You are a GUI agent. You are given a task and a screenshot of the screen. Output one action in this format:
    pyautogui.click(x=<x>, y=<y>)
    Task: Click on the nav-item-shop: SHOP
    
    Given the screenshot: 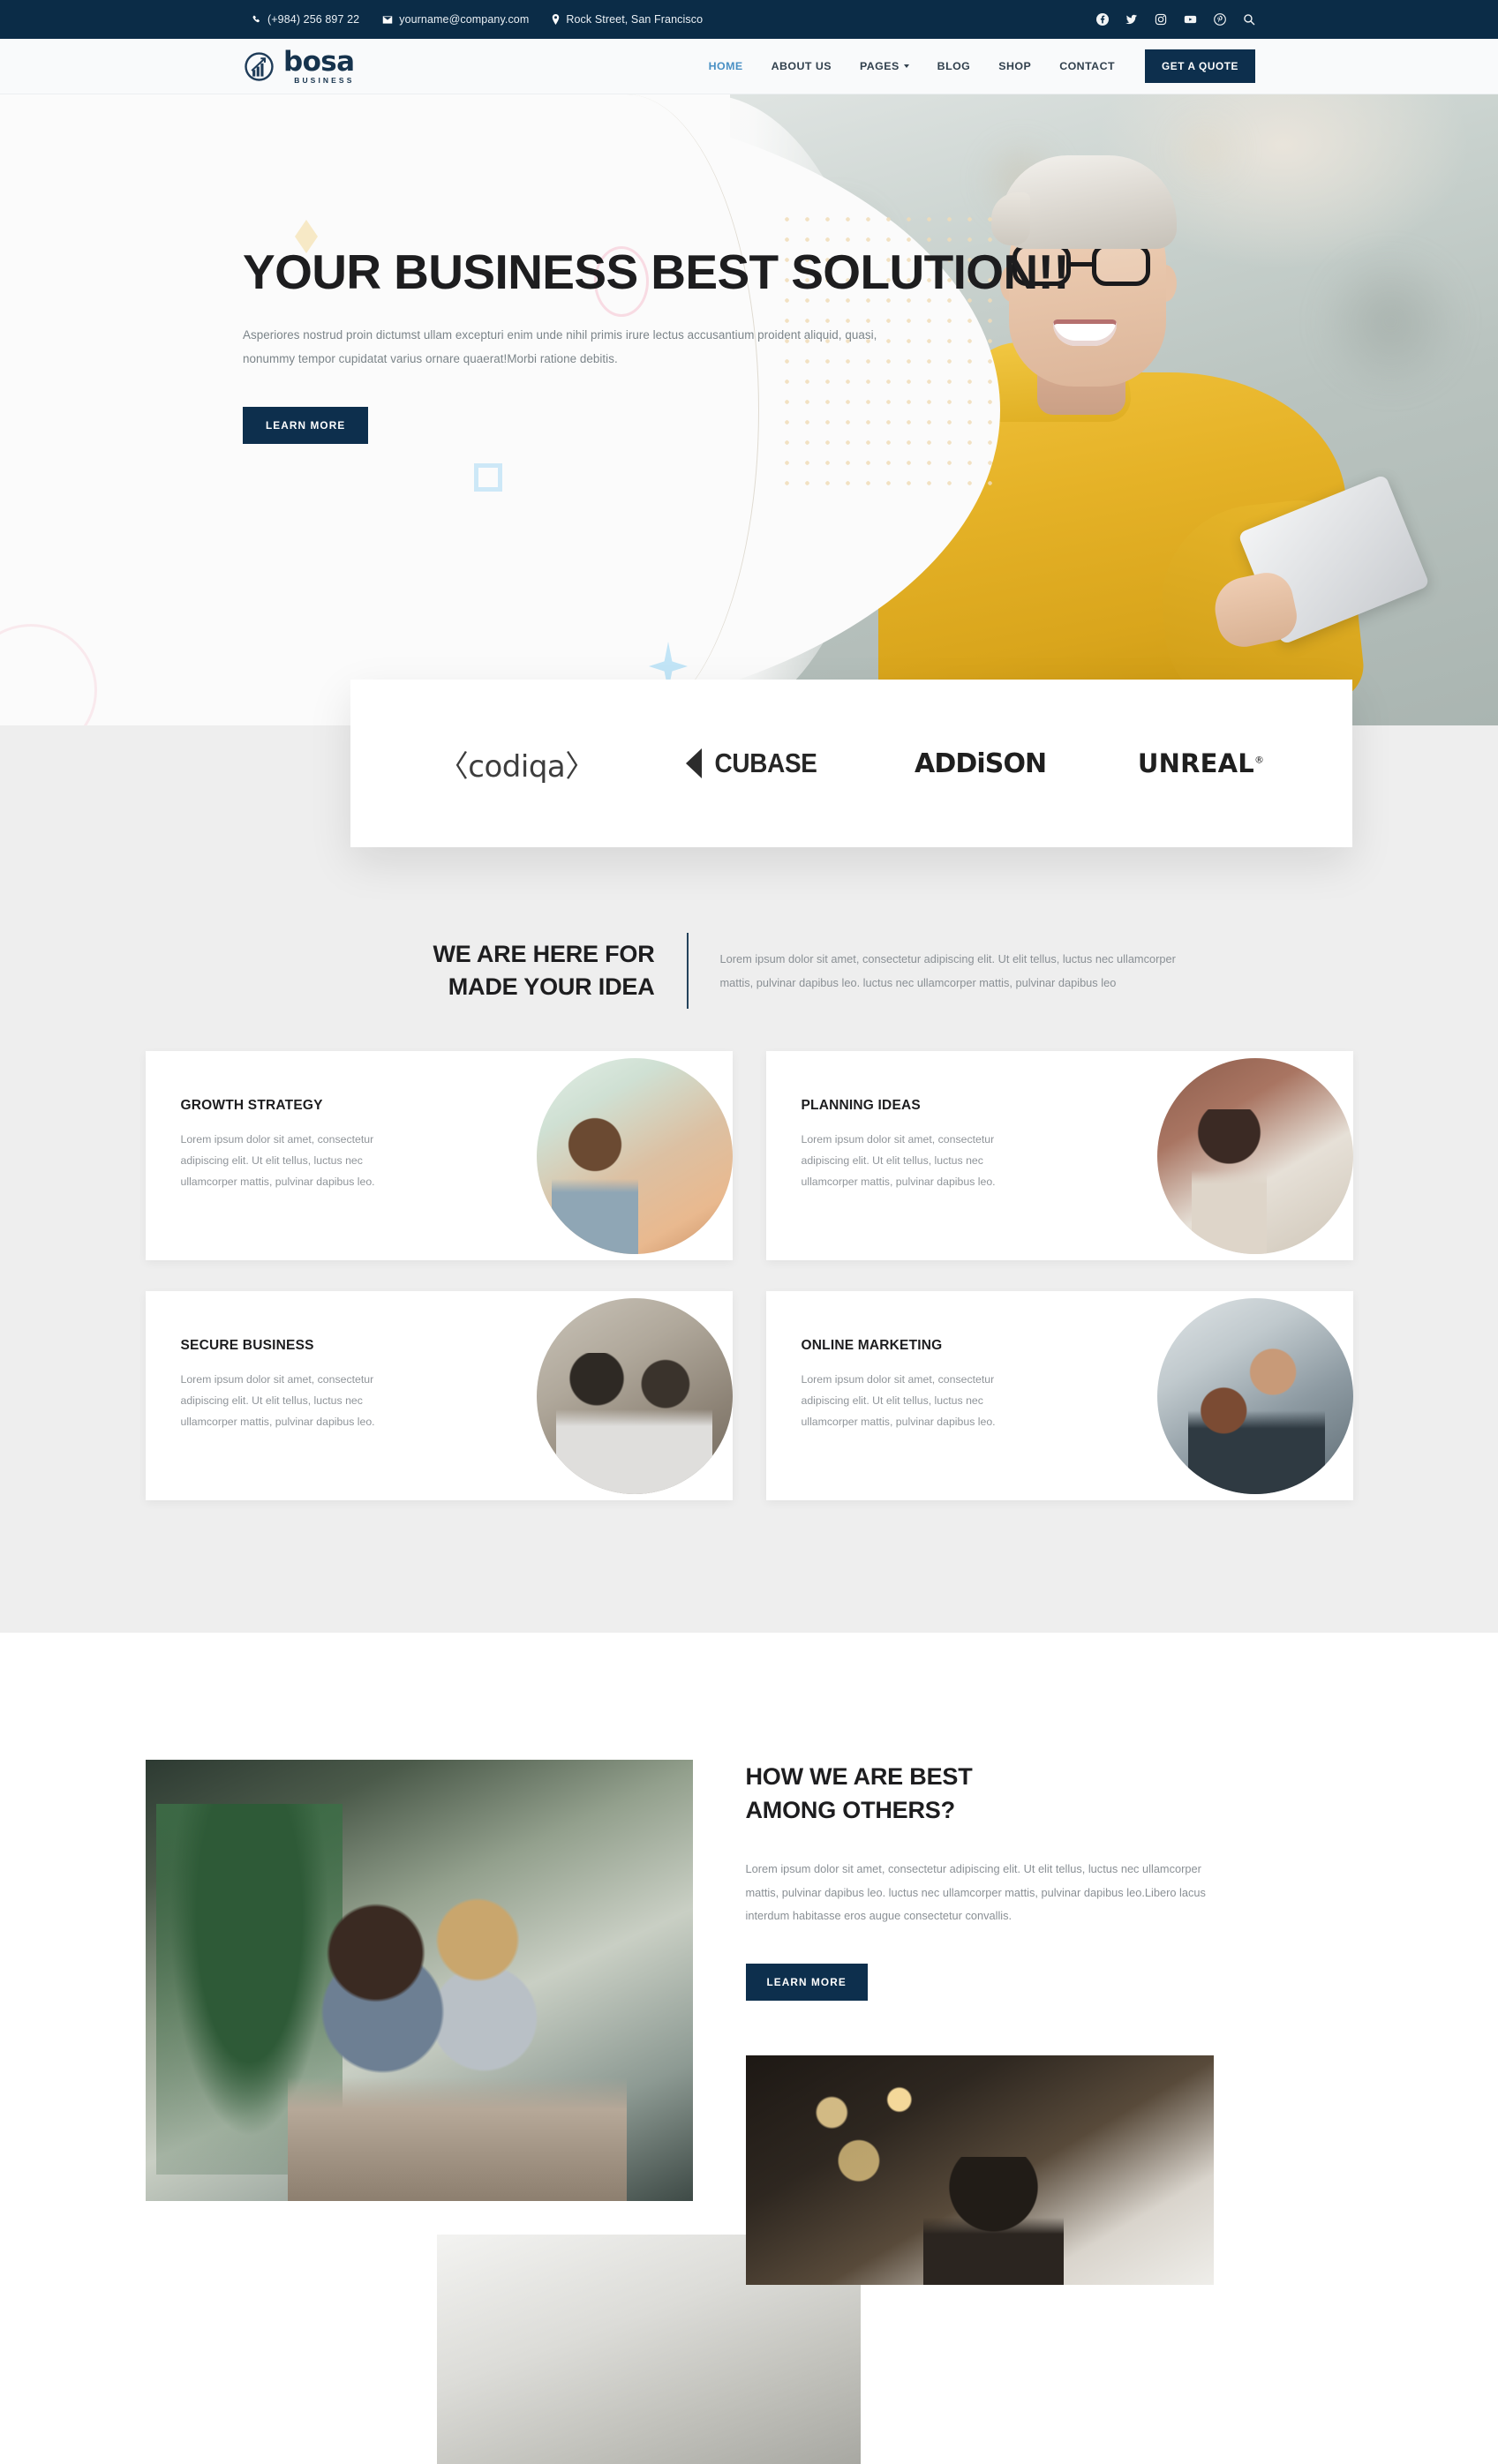 What is the action you would take?
    pyautogui.click(x=1014, y=66)
    